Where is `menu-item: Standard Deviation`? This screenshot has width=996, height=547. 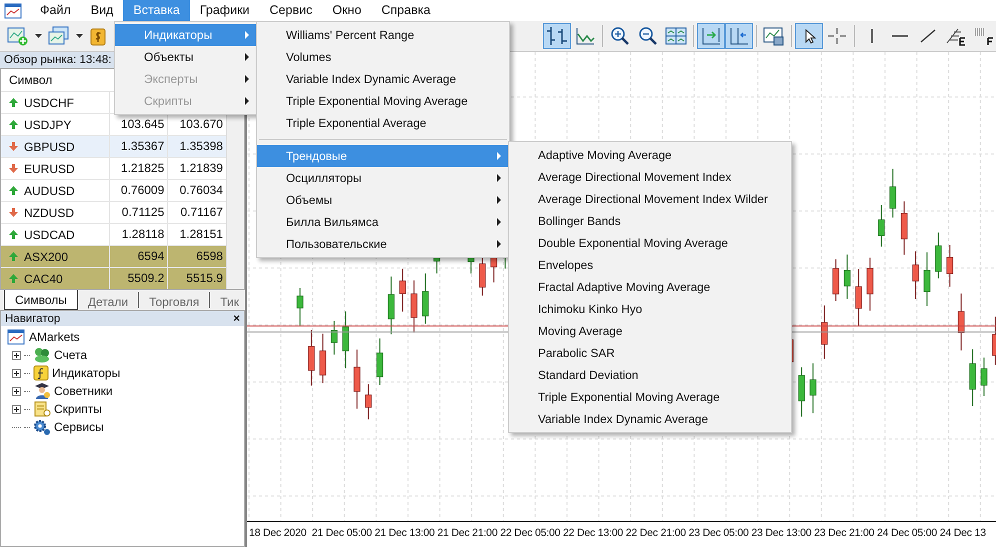 menu-item: Standard Deviation is located at coordinates (650, 375).